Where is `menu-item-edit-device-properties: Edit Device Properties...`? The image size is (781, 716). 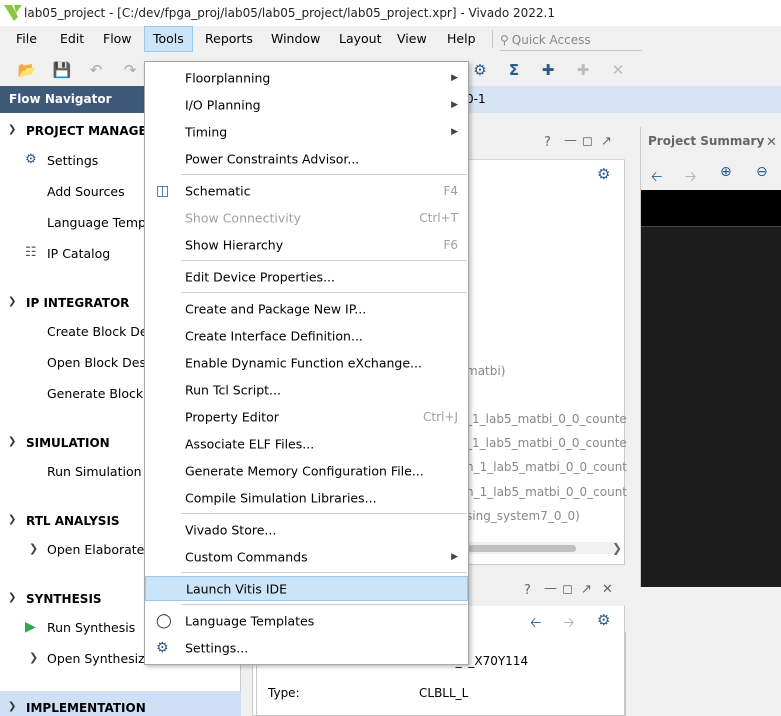
menu-item-edit-device-properties: Edit Device Properties... is located at coordinates (306, 276).